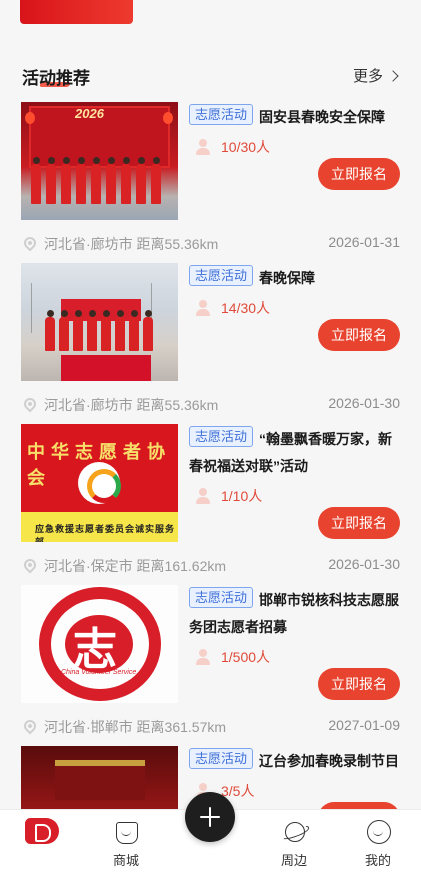  Describe the element at coordinates (290, 452) in the screenshot. I see `activity-title: “翰墨飘香暖万家，新春祝福送对联”活动` at that location.